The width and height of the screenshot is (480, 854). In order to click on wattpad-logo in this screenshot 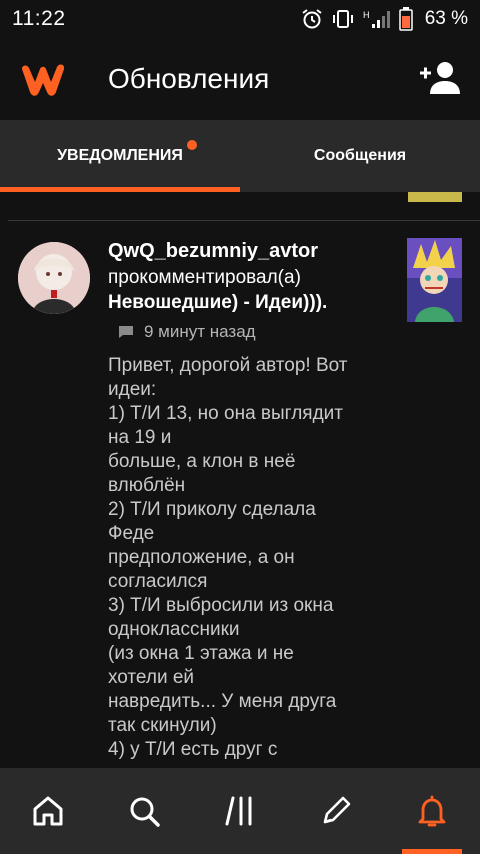, I will do `click(43, 79)`.